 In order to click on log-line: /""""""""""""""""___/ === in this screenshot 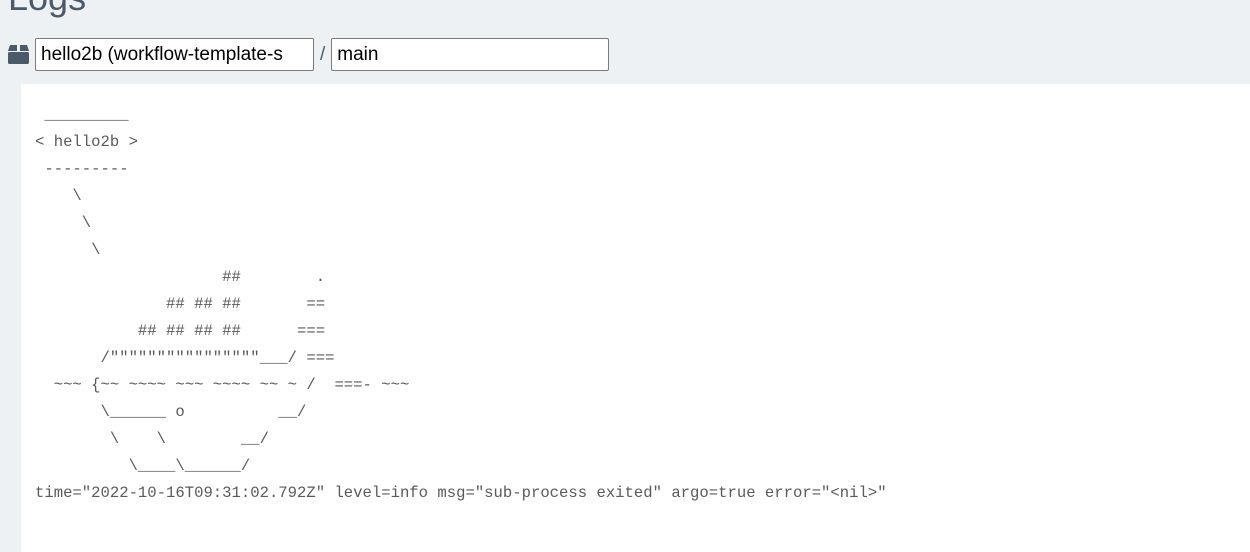, I will do `click(185, 358)`.